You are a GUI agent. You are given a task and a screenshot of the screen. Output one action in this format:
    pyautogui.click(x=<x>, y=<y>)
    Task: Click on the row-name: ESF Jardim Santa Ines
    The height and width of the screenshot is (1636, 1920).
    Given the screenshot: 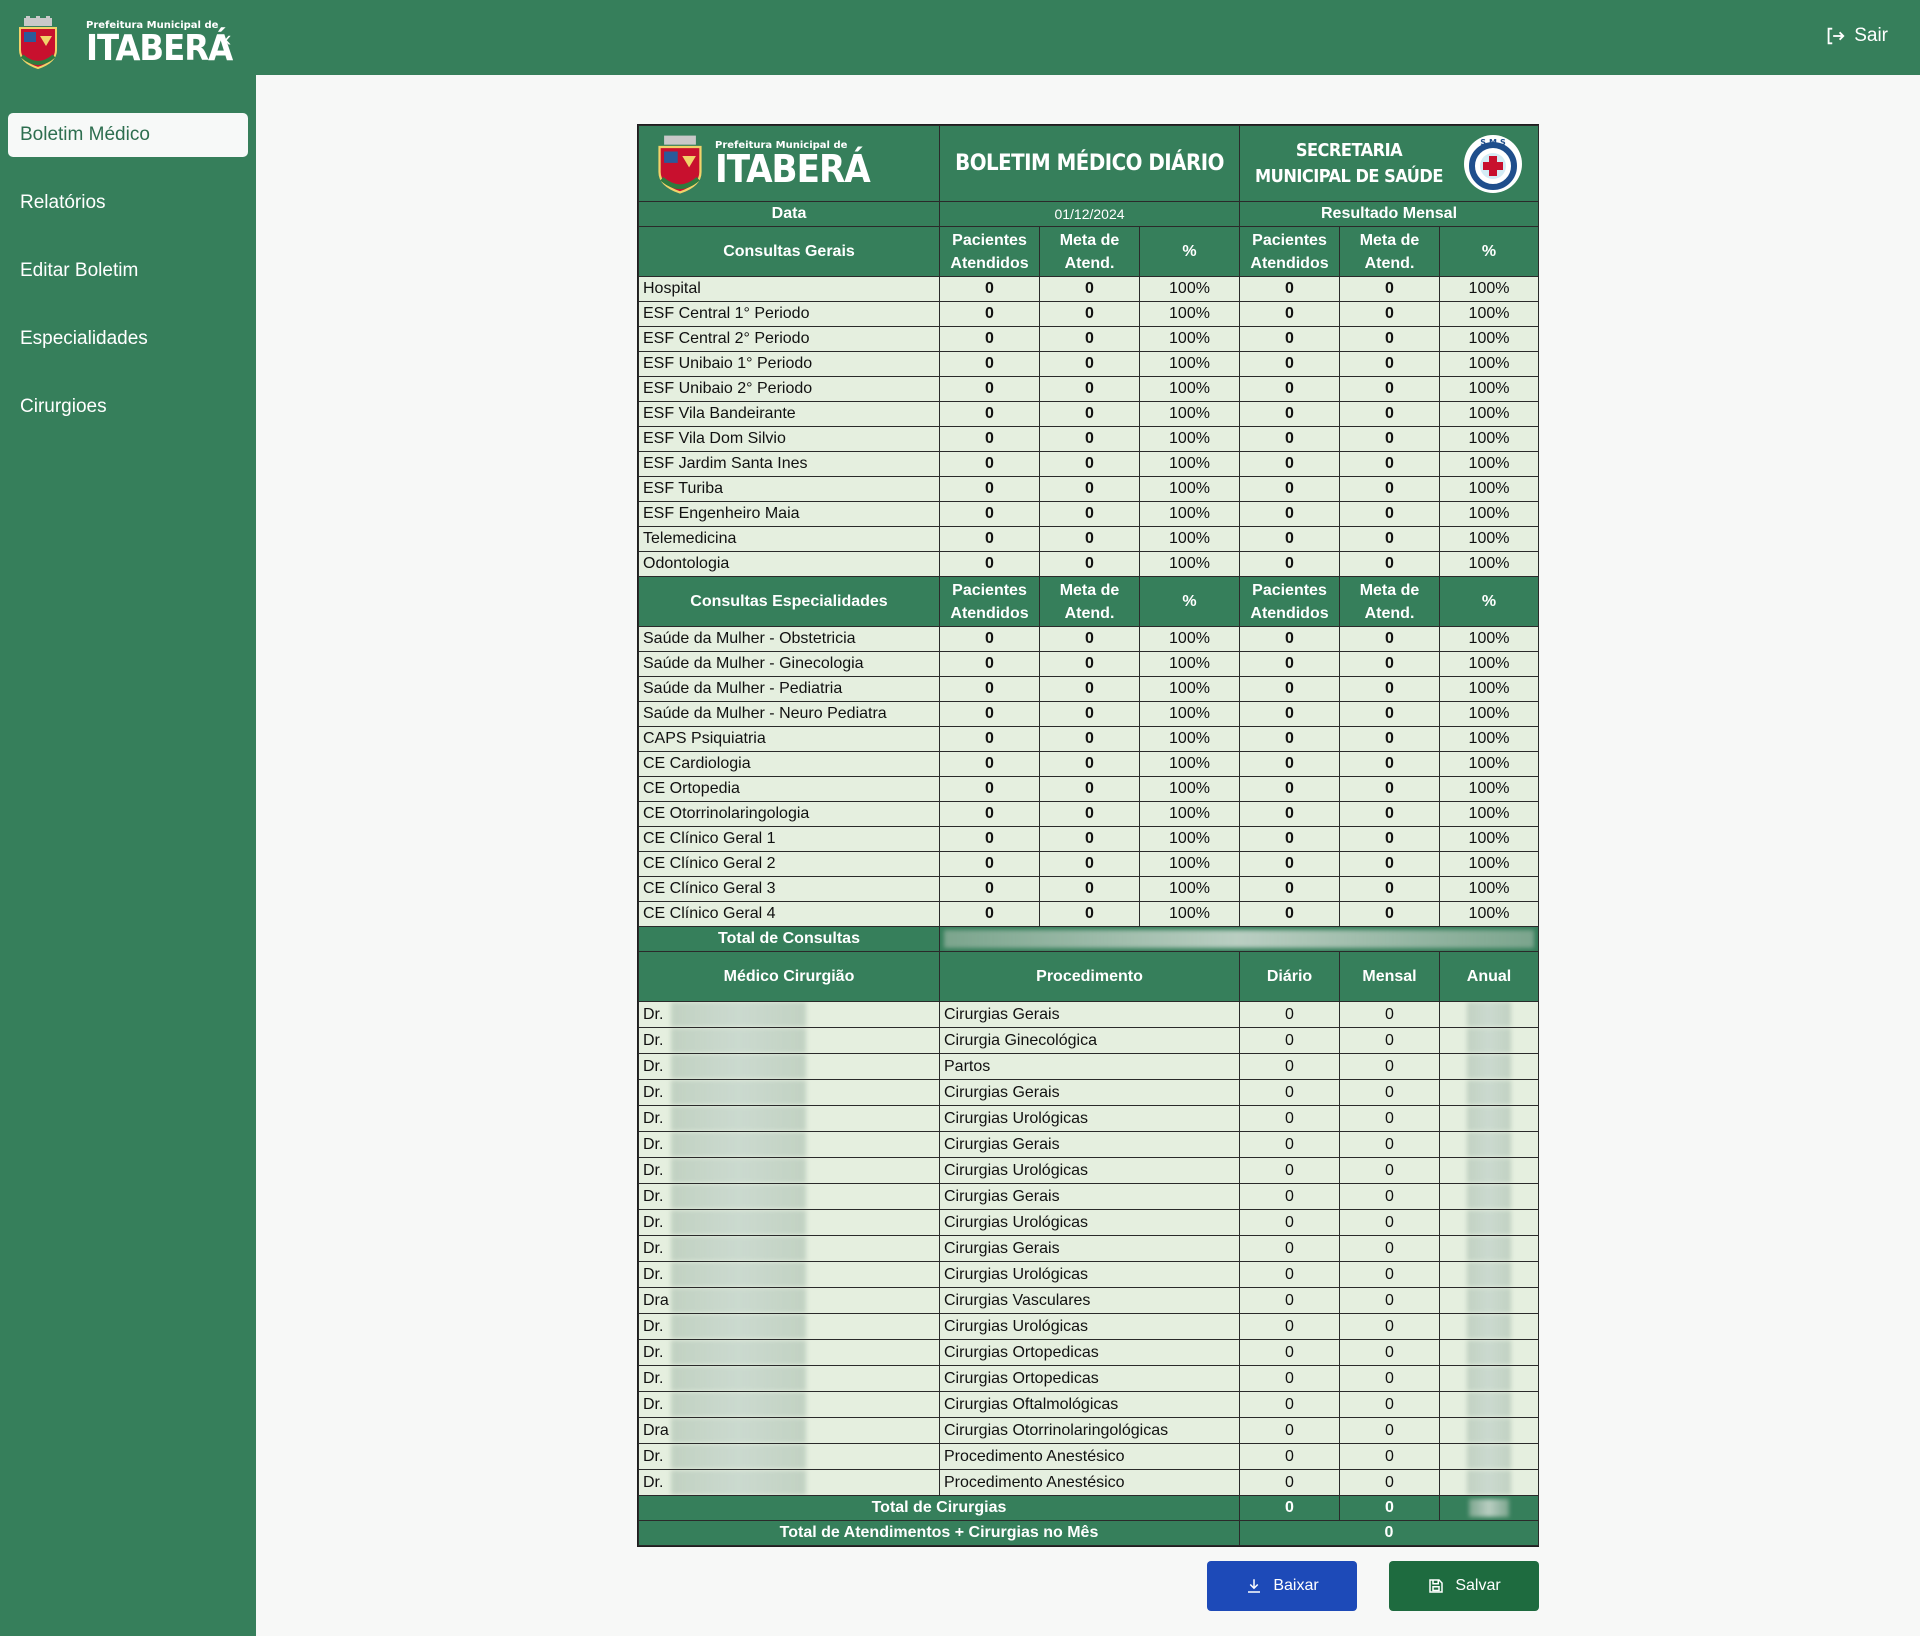 What is the action you would take?
    pyautogui.click(x=789, y=464)
    